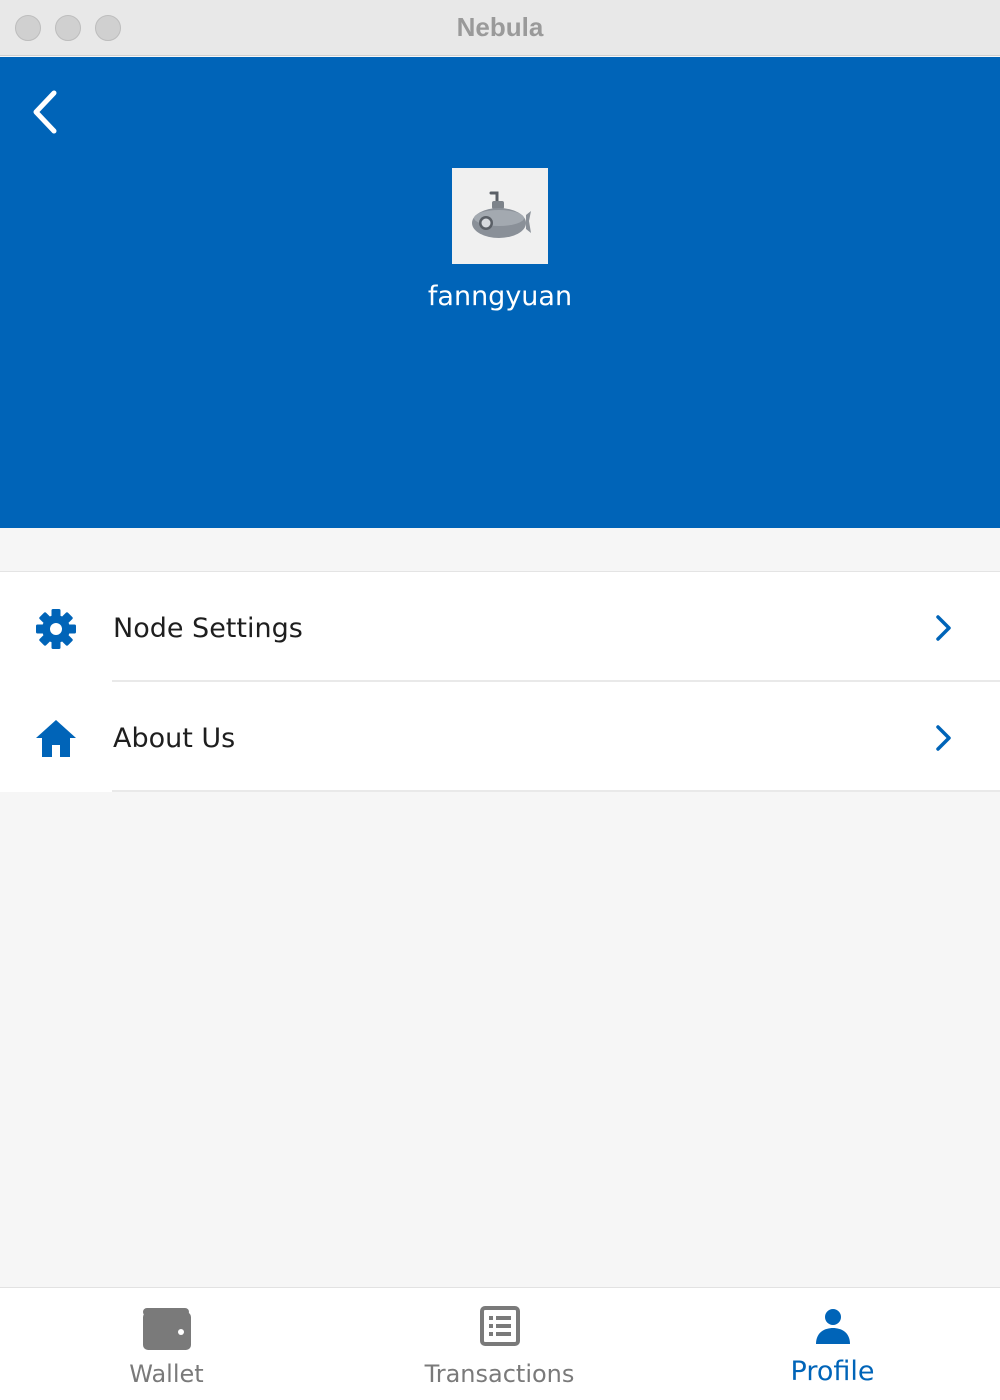  What do you see at coordinates (499, 1328) in the screenshot?
I see `list-icon` at bounding box center [499, 1328].